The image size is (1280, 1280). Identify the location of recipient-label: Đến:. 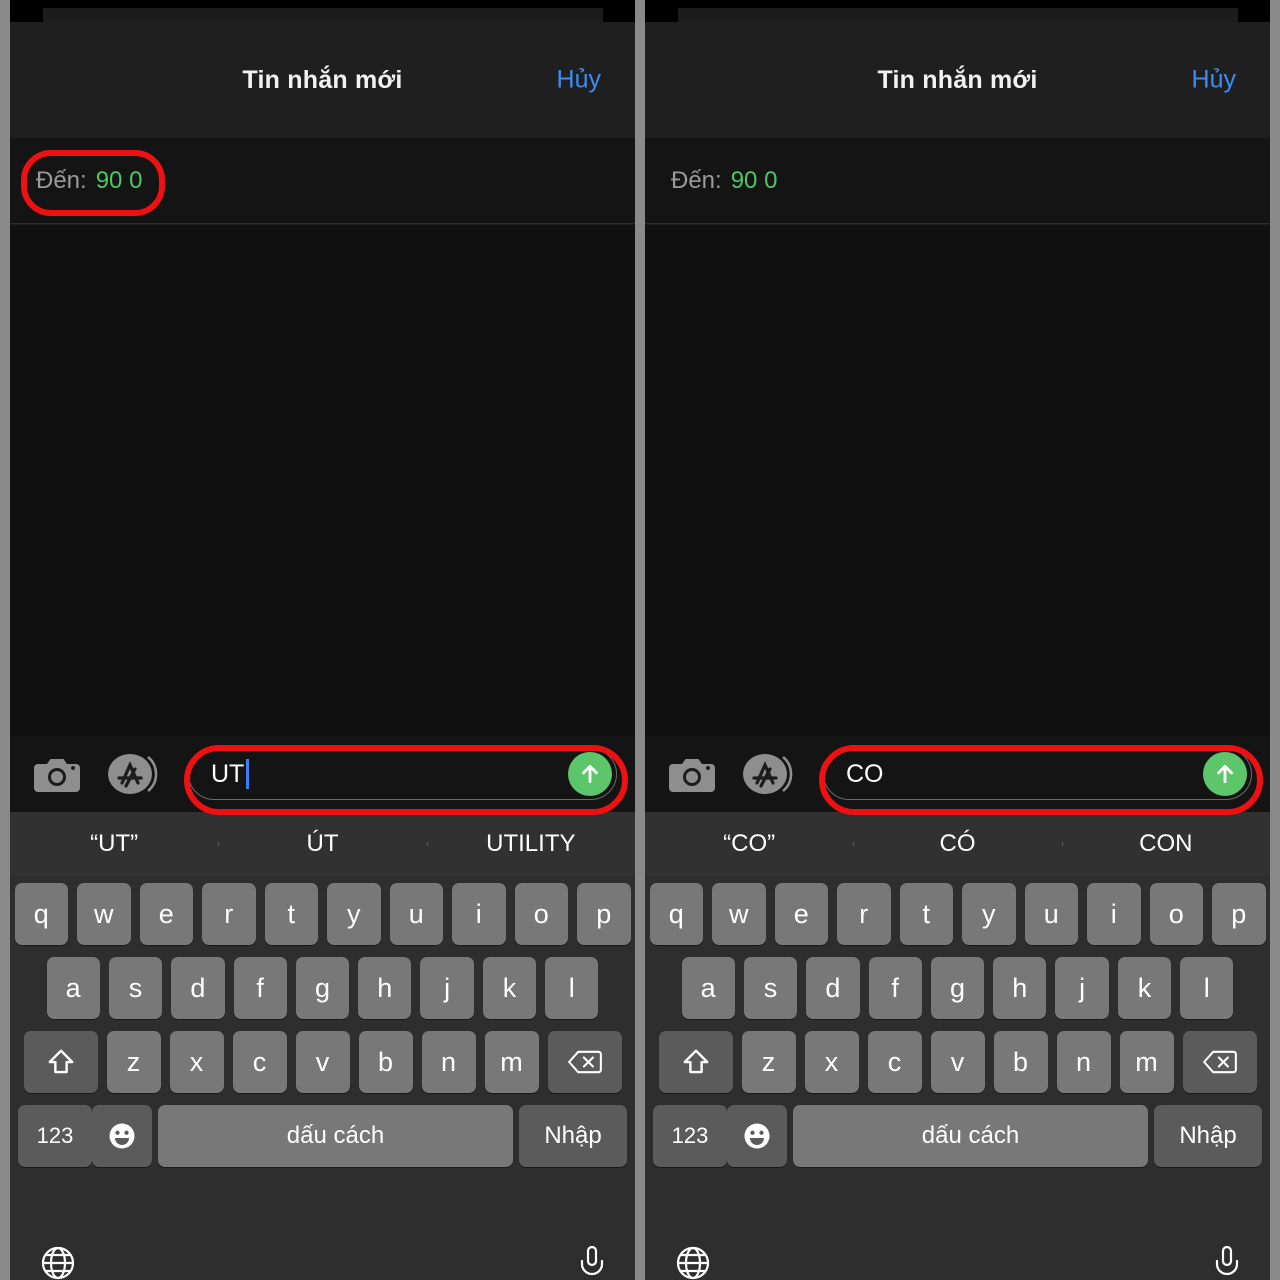
(696, 180).